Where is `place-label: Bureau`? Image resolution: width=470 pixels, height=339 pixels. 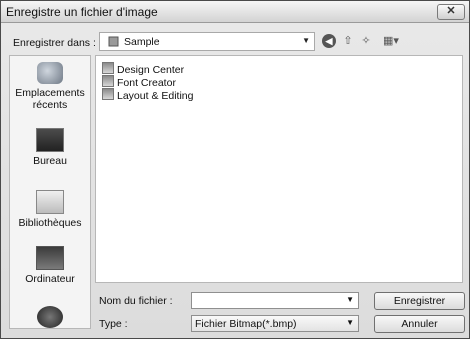 place-label: Bureau is located at coordinates (50, 161).